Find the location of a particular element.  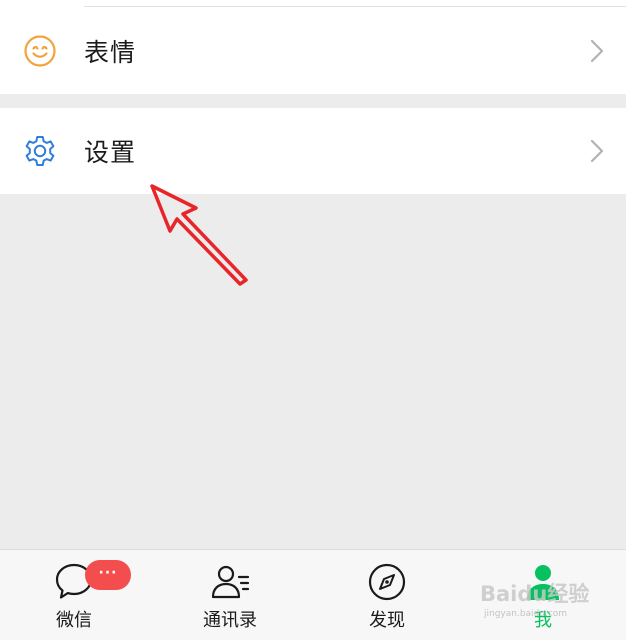

tab-label: 发现 is located at coordinates (387, 620).